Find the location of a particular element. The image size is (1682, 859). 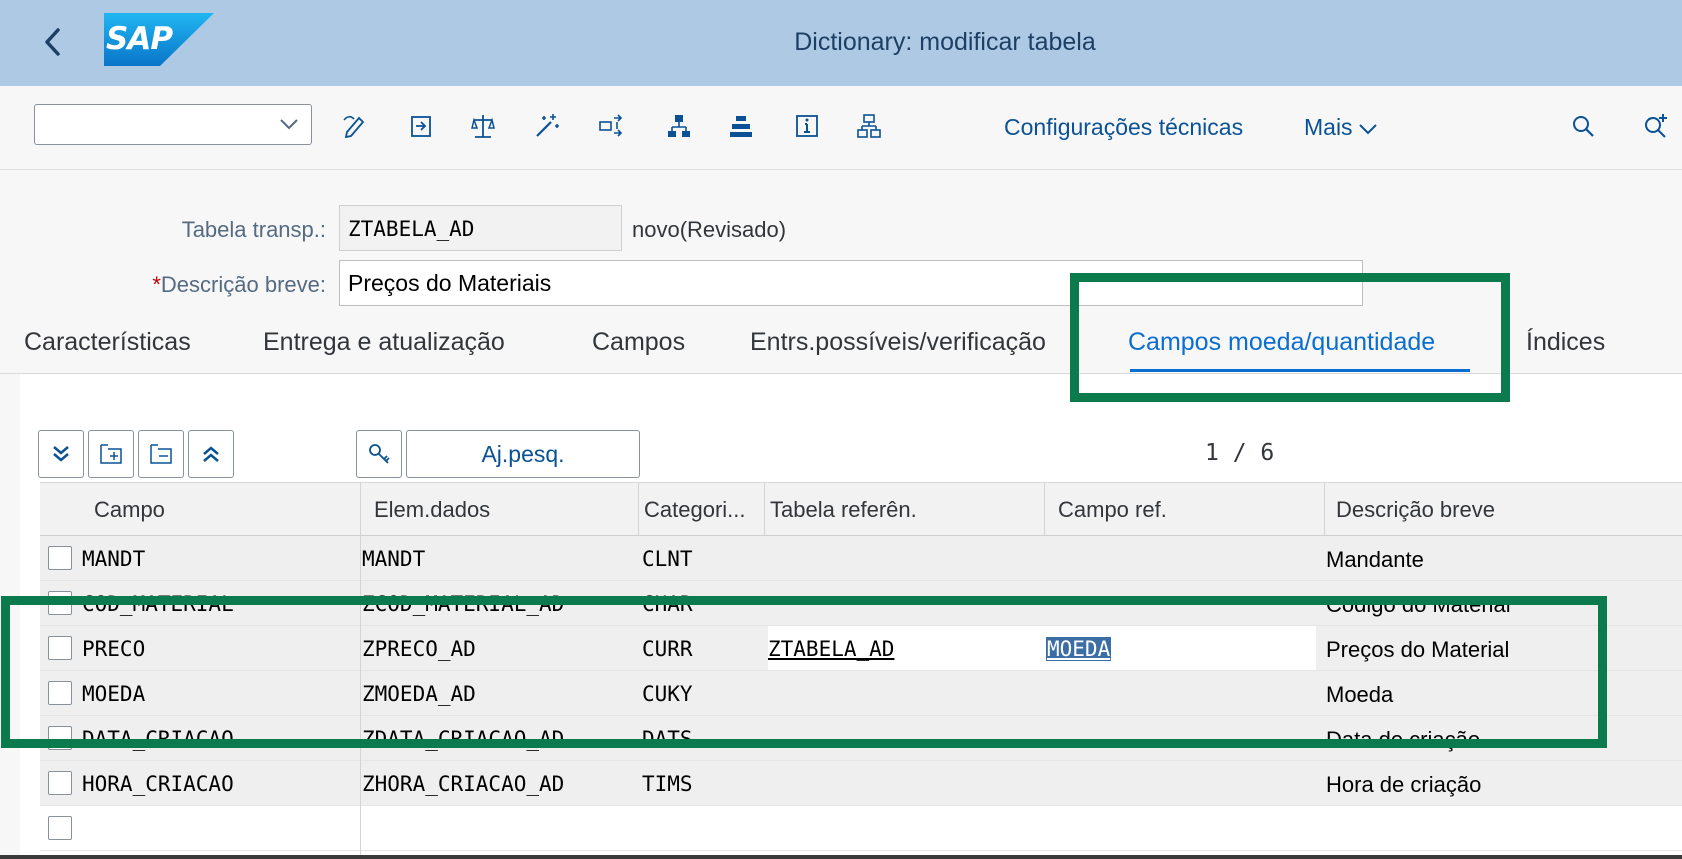

table-row: MANDT MANDT CLNT Mandante is located at coordinates (861, 558).